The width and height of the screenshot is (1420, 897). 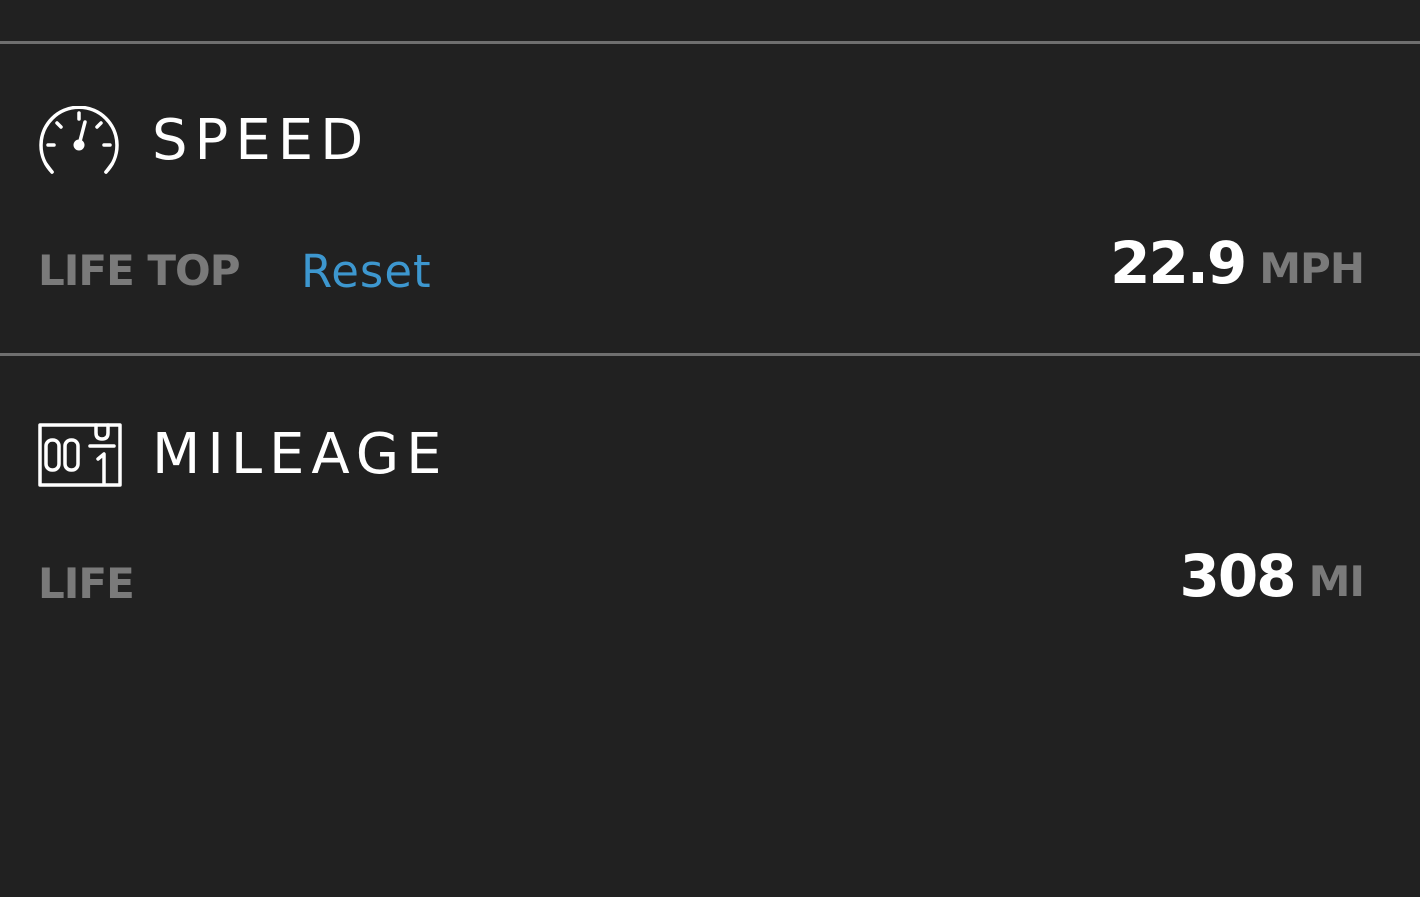 I want to click on odometer-icon, so click(x=80, y=455).